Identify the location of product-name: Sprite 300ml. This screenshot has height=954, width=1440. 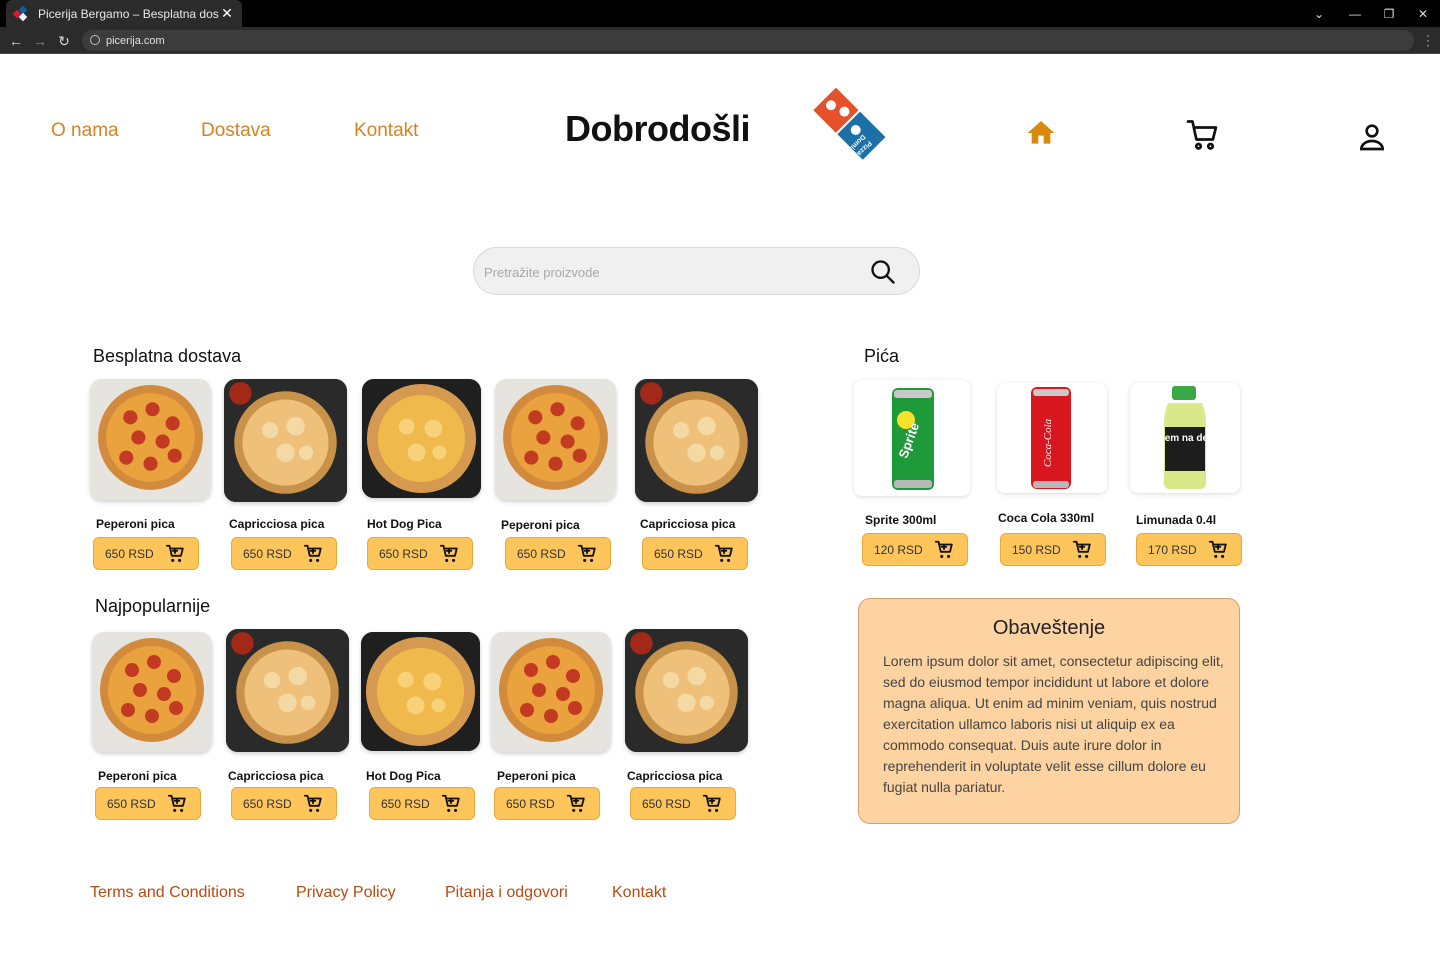
(901, 520).